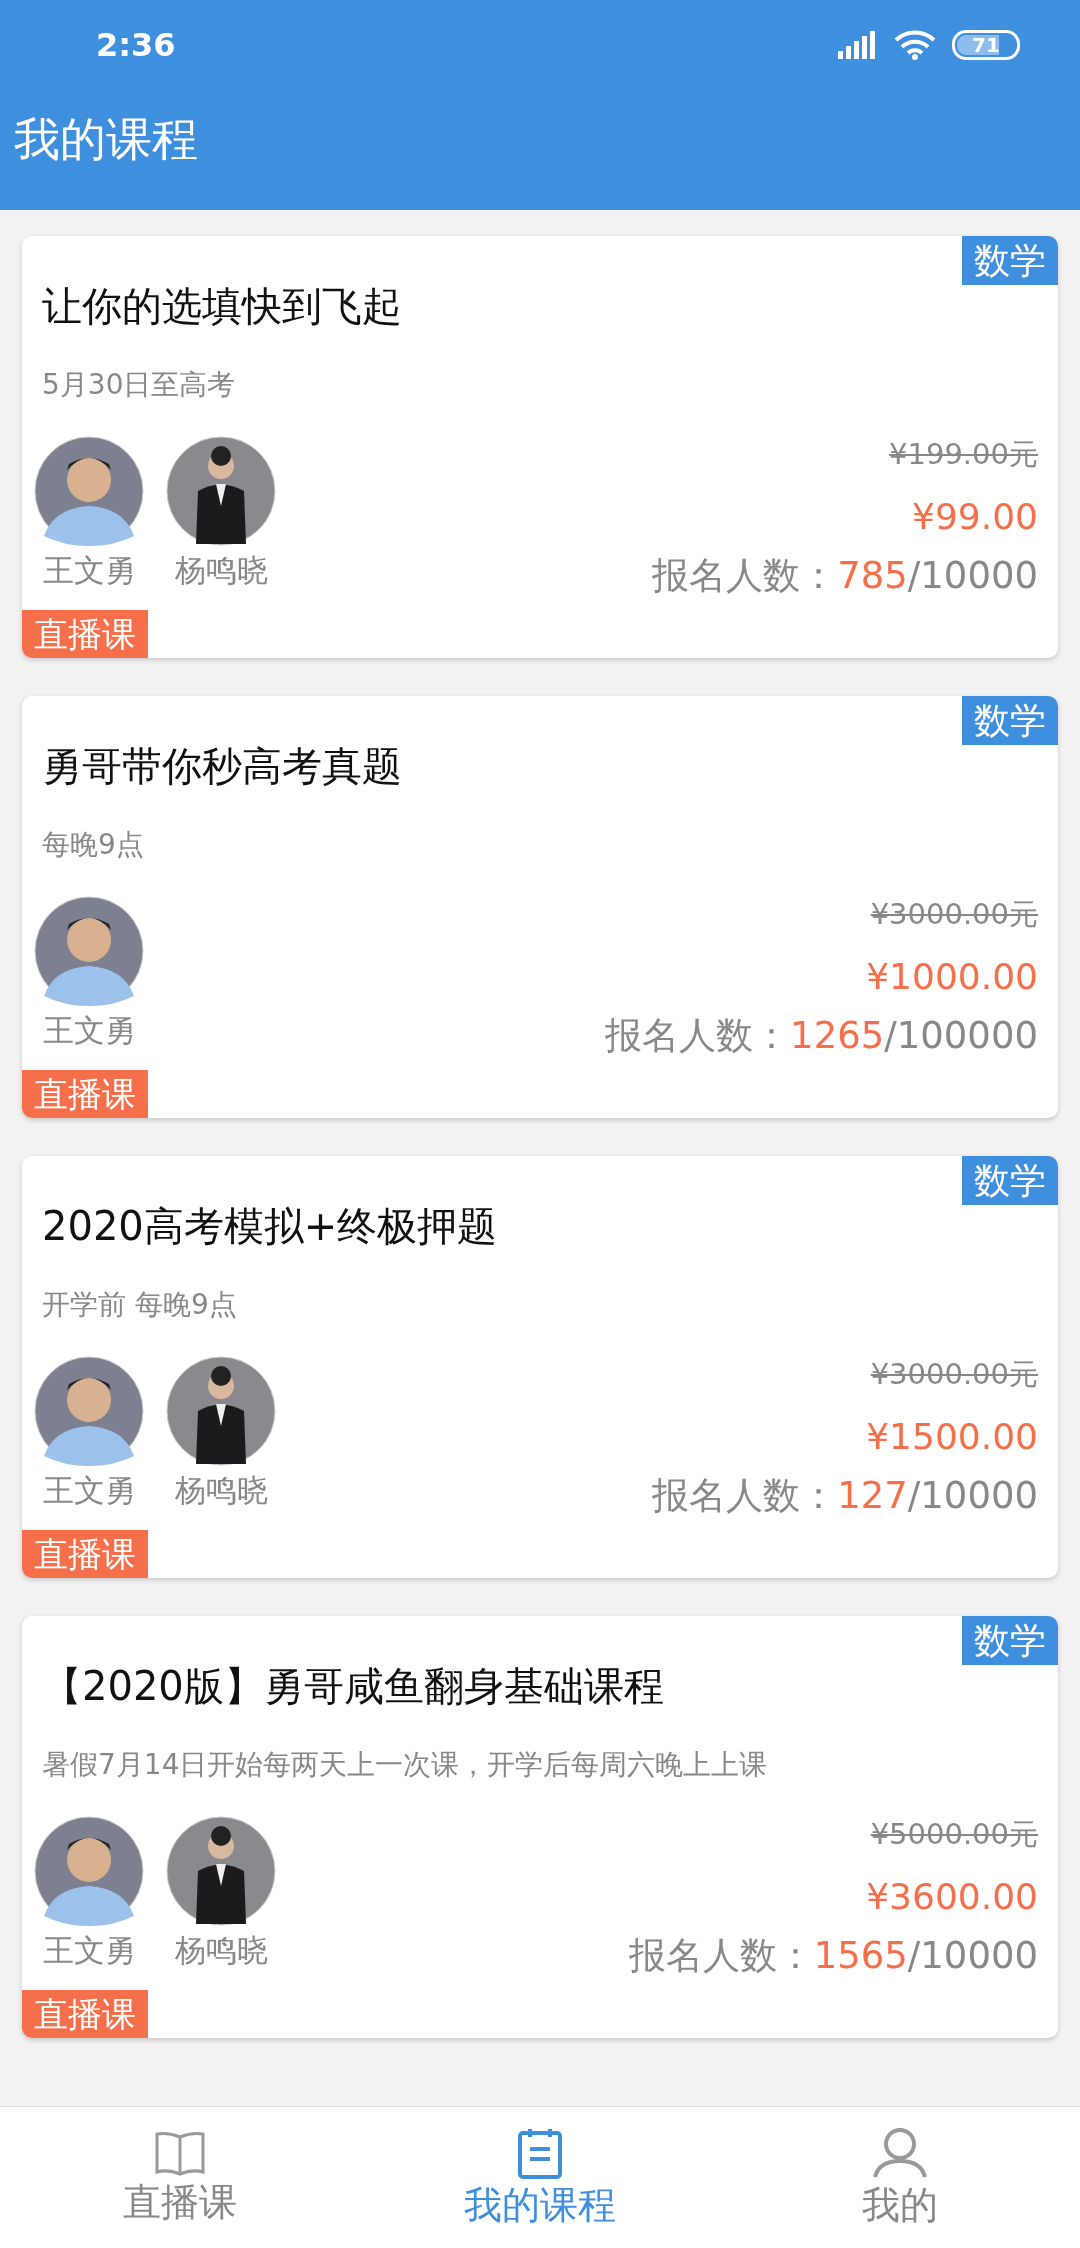 The width and height of the screenshot is (1080, 2248). I want to click on course-title: 让你的选填快到飞起, so click(222, 306).